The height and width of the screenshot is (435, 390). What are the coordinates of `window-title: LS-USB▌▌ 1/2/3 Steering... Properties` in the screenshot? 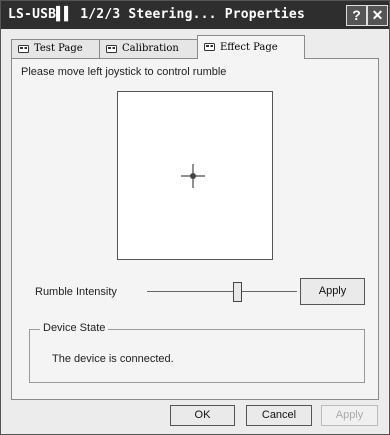 It's located at (156, 14).